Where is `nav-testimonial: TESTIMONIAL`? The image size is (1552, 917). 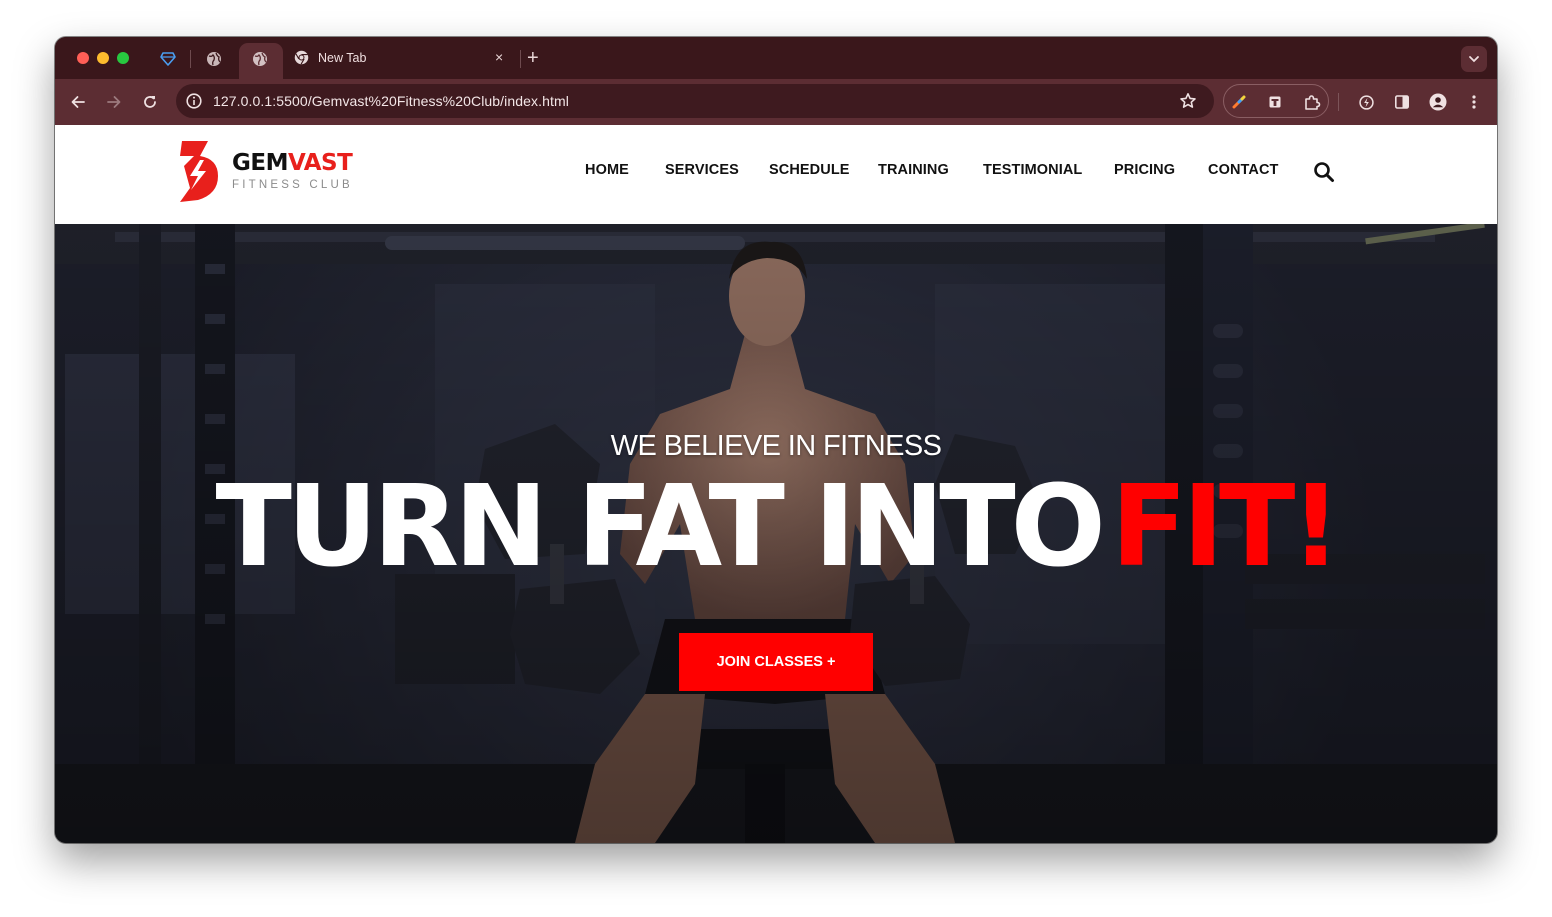
nav-testimonial: TESTIMONIAL is located at coordinates (1032, 172).